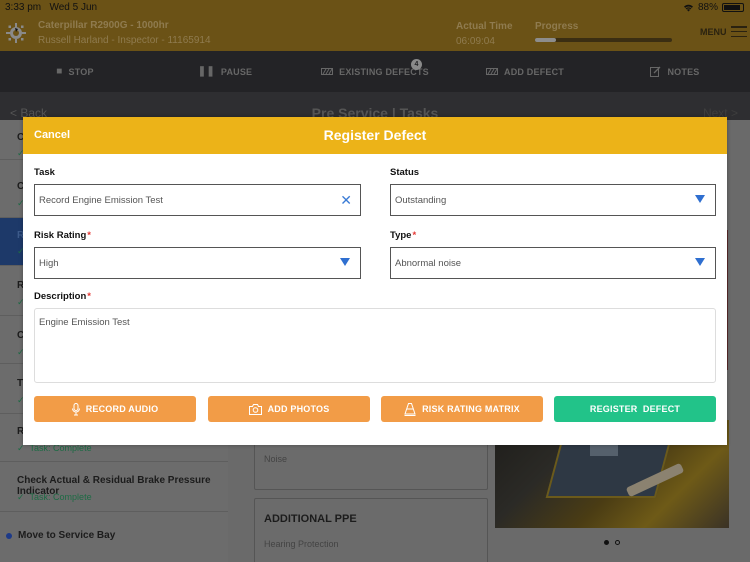 This screenshot has width=750, height=562. What do you see at coordinates (416, 64) in the screenshot?
I see `defects-count-badge: 4` at bounding box center [416, 64].